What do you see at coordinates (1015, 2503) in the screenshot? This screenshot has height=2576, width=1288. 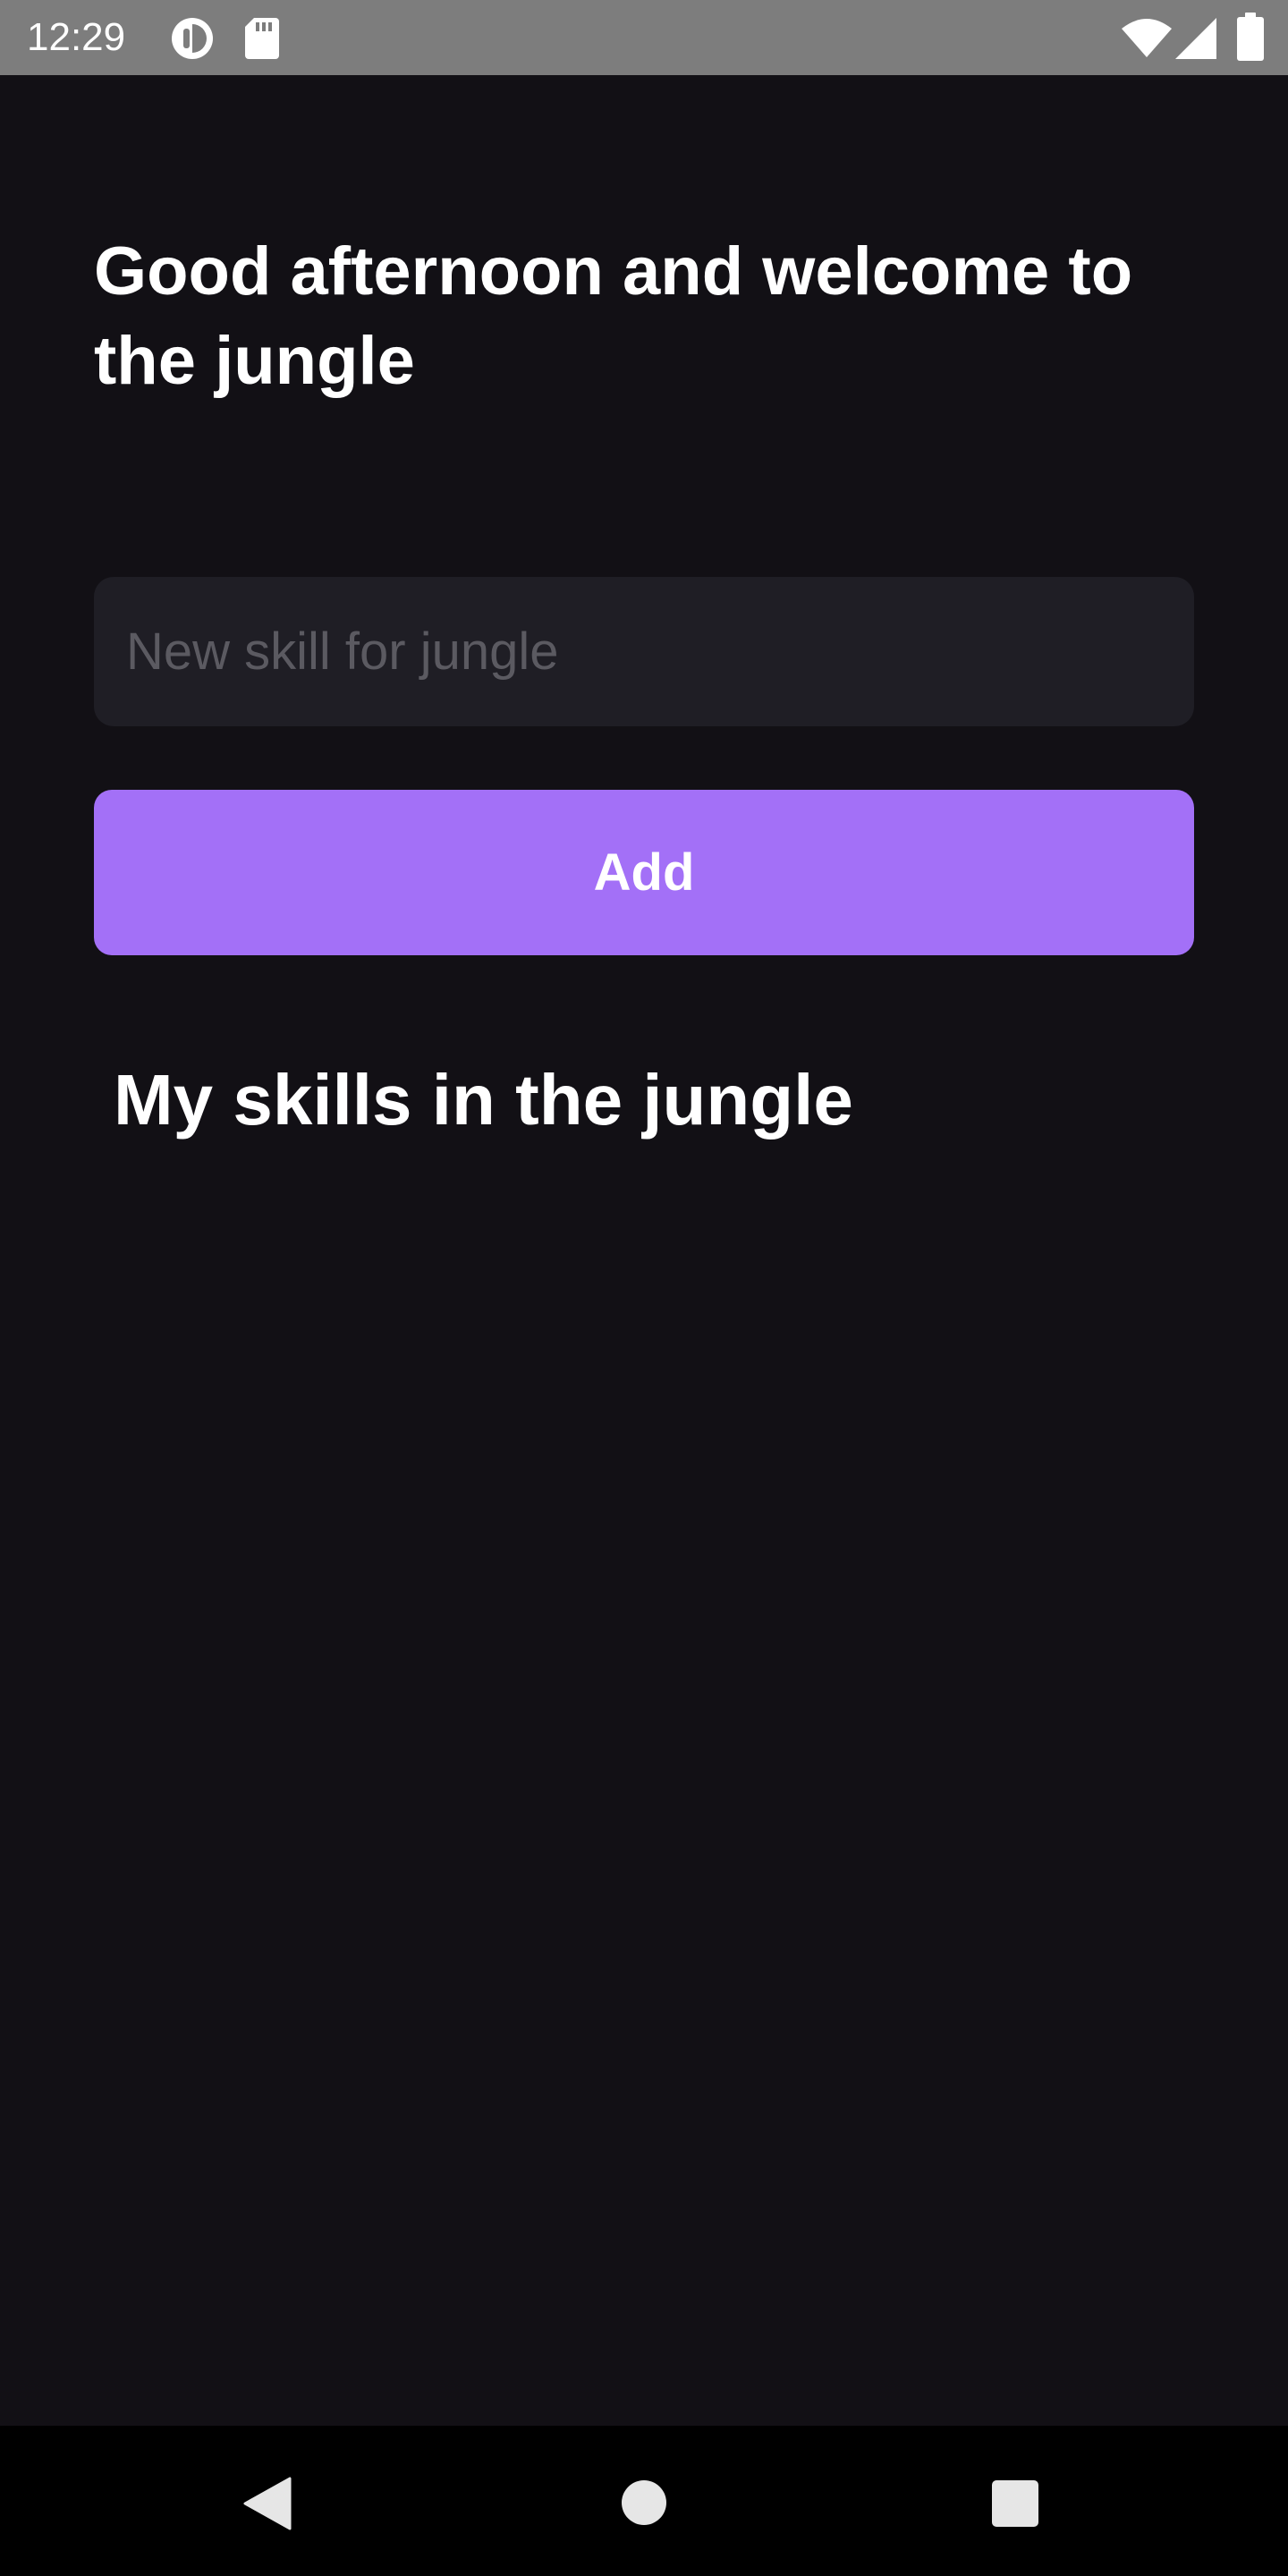 I see `recents-icon` at bounding box center [1015, 2503].